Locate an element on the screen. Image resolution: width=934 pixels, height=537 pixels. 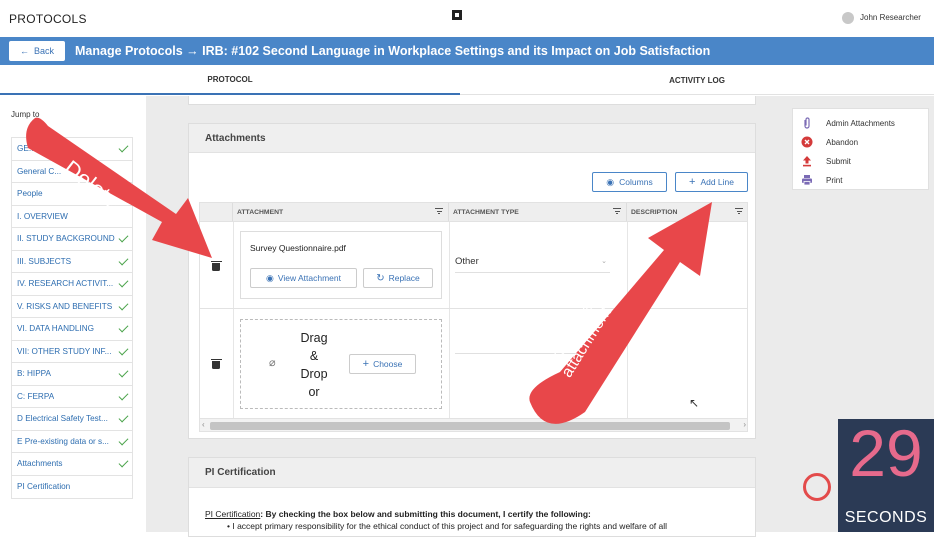
countdown-timer: 29 SECONDS is located at coordinates (886, 474).